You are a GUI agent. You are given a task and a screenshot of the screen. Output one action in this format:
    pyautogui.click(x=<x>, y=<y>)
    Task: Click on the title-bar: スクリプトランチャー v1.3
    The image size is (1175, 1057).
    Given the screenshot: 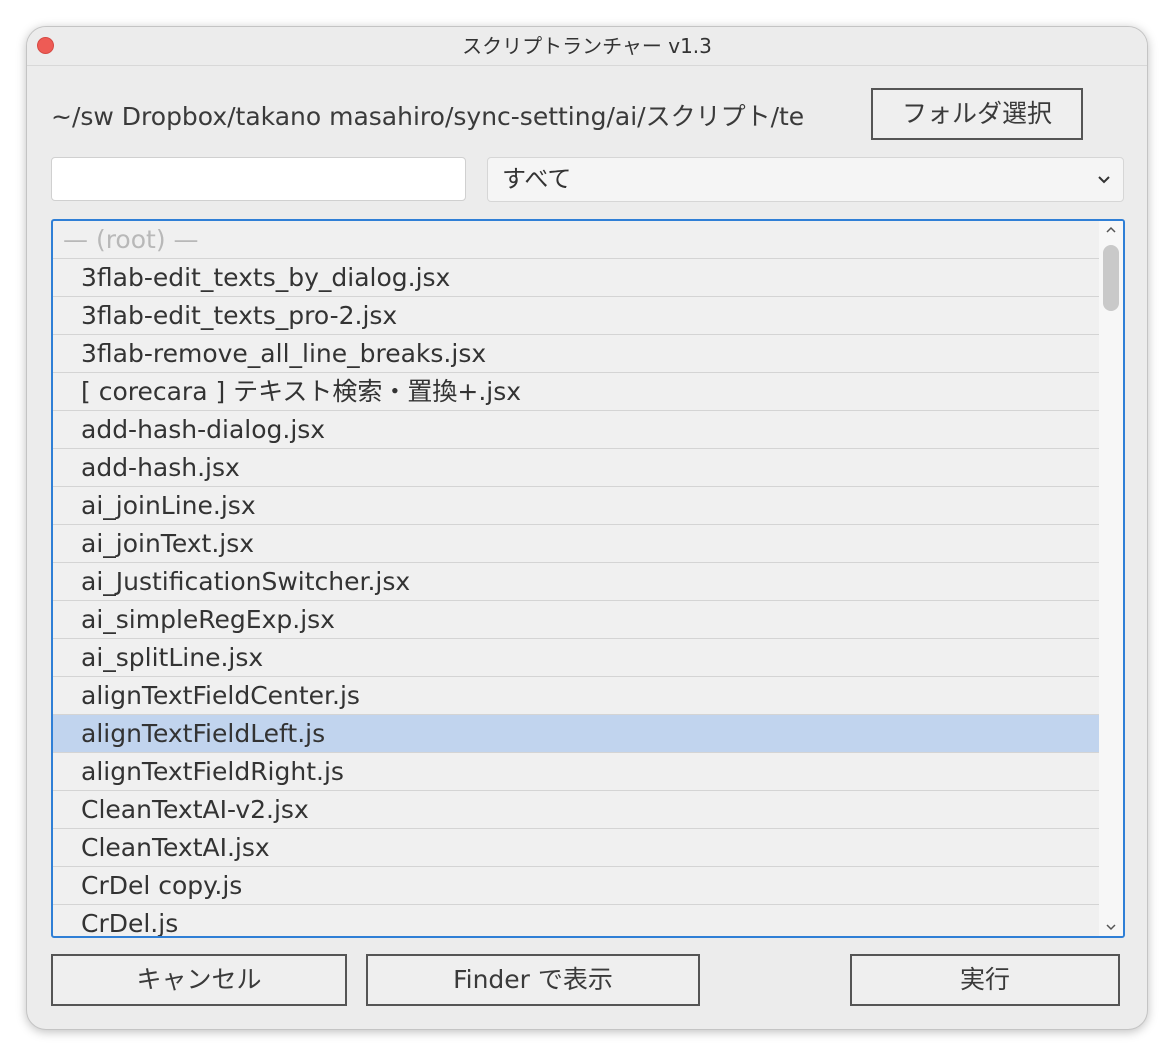 What is the action you would take?
    pyautogui.click(x=587, y=46)
    